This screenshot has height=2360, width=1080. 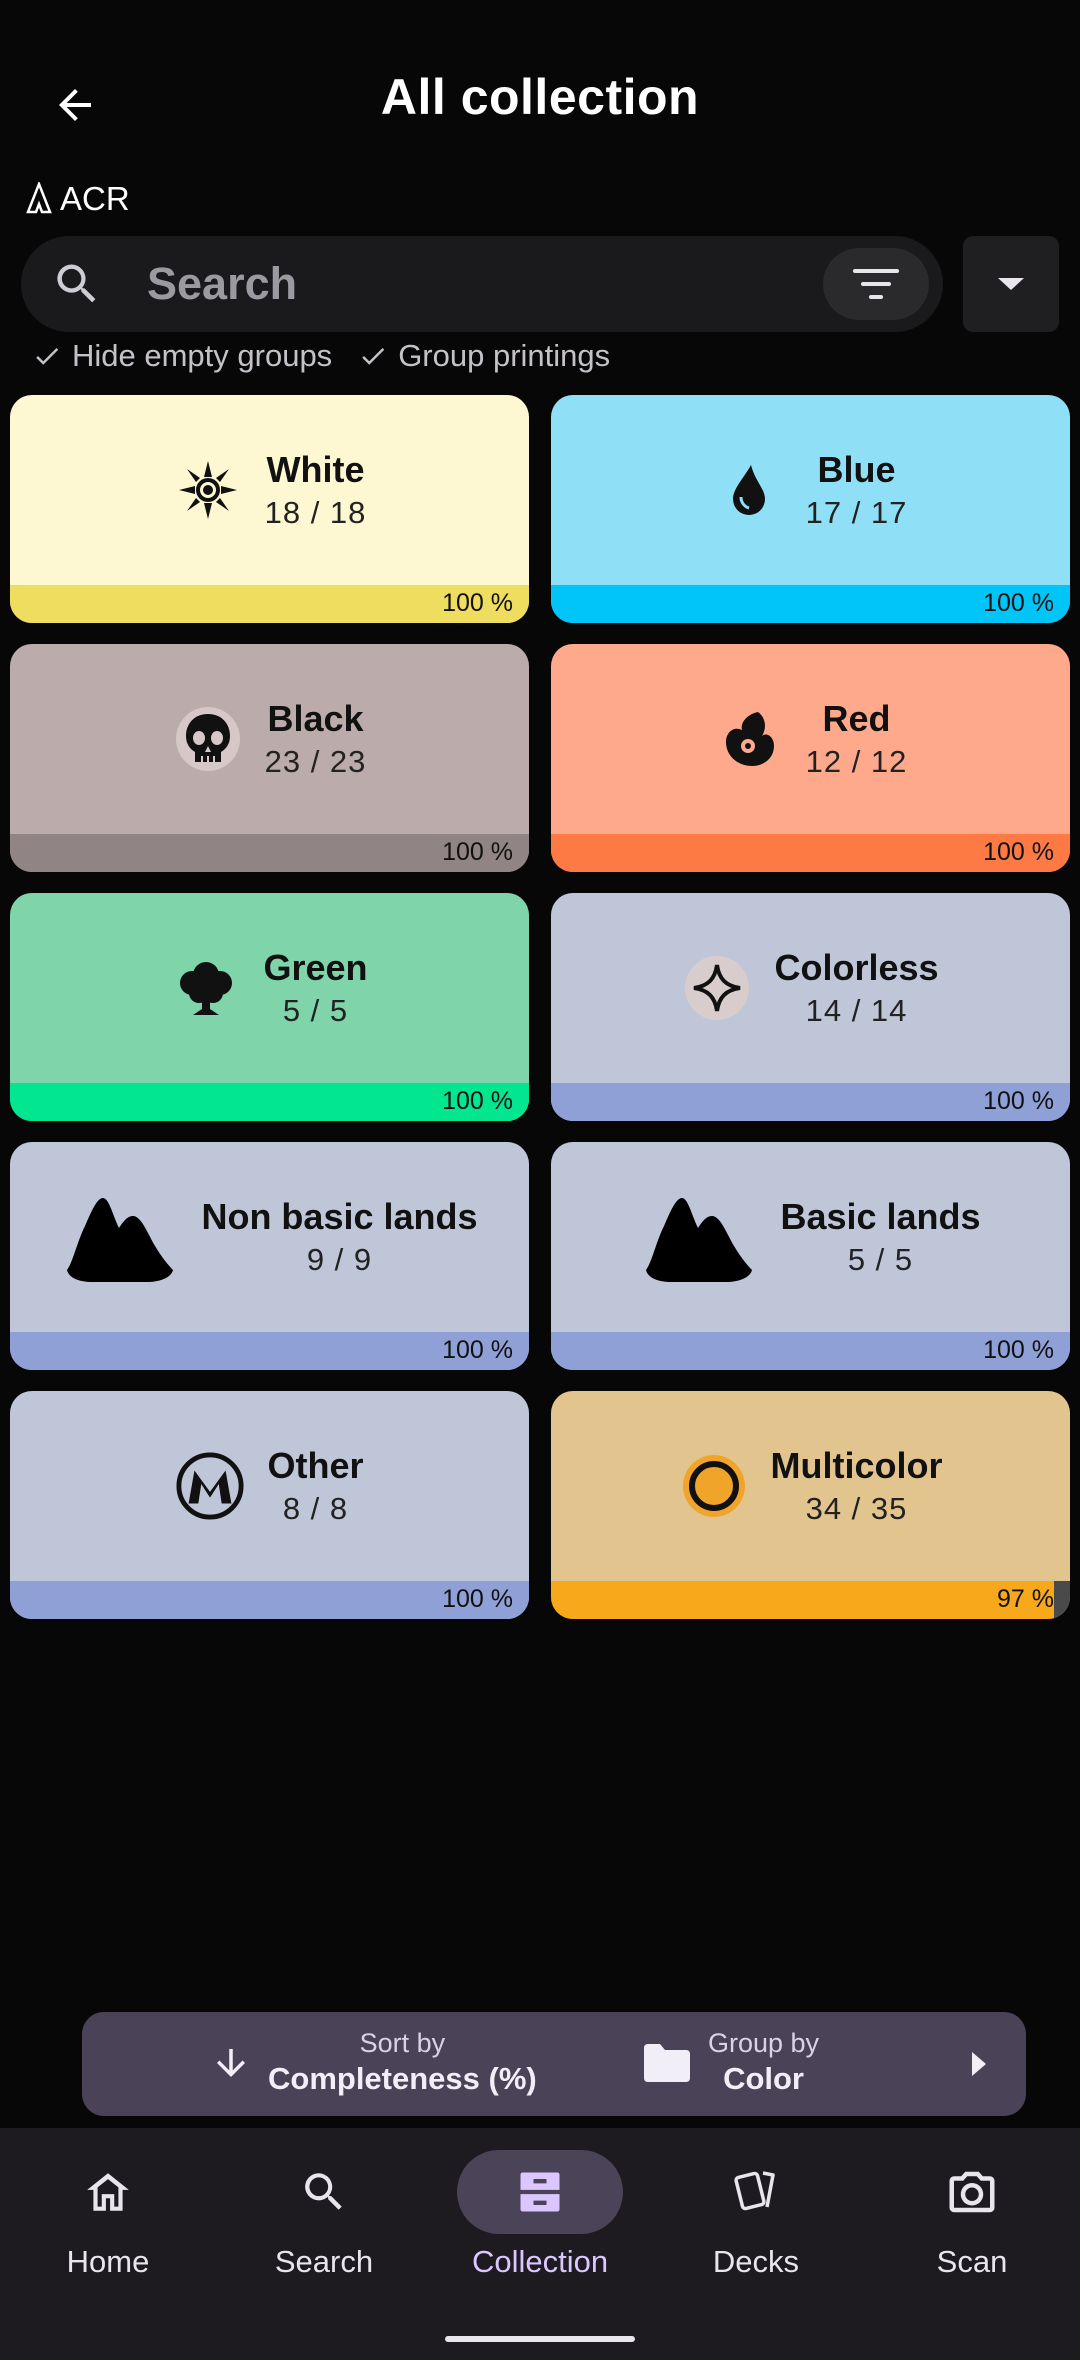 I want to click on group-card-other: Other 8 / 8 100 %, so click(x=269, y=1505).